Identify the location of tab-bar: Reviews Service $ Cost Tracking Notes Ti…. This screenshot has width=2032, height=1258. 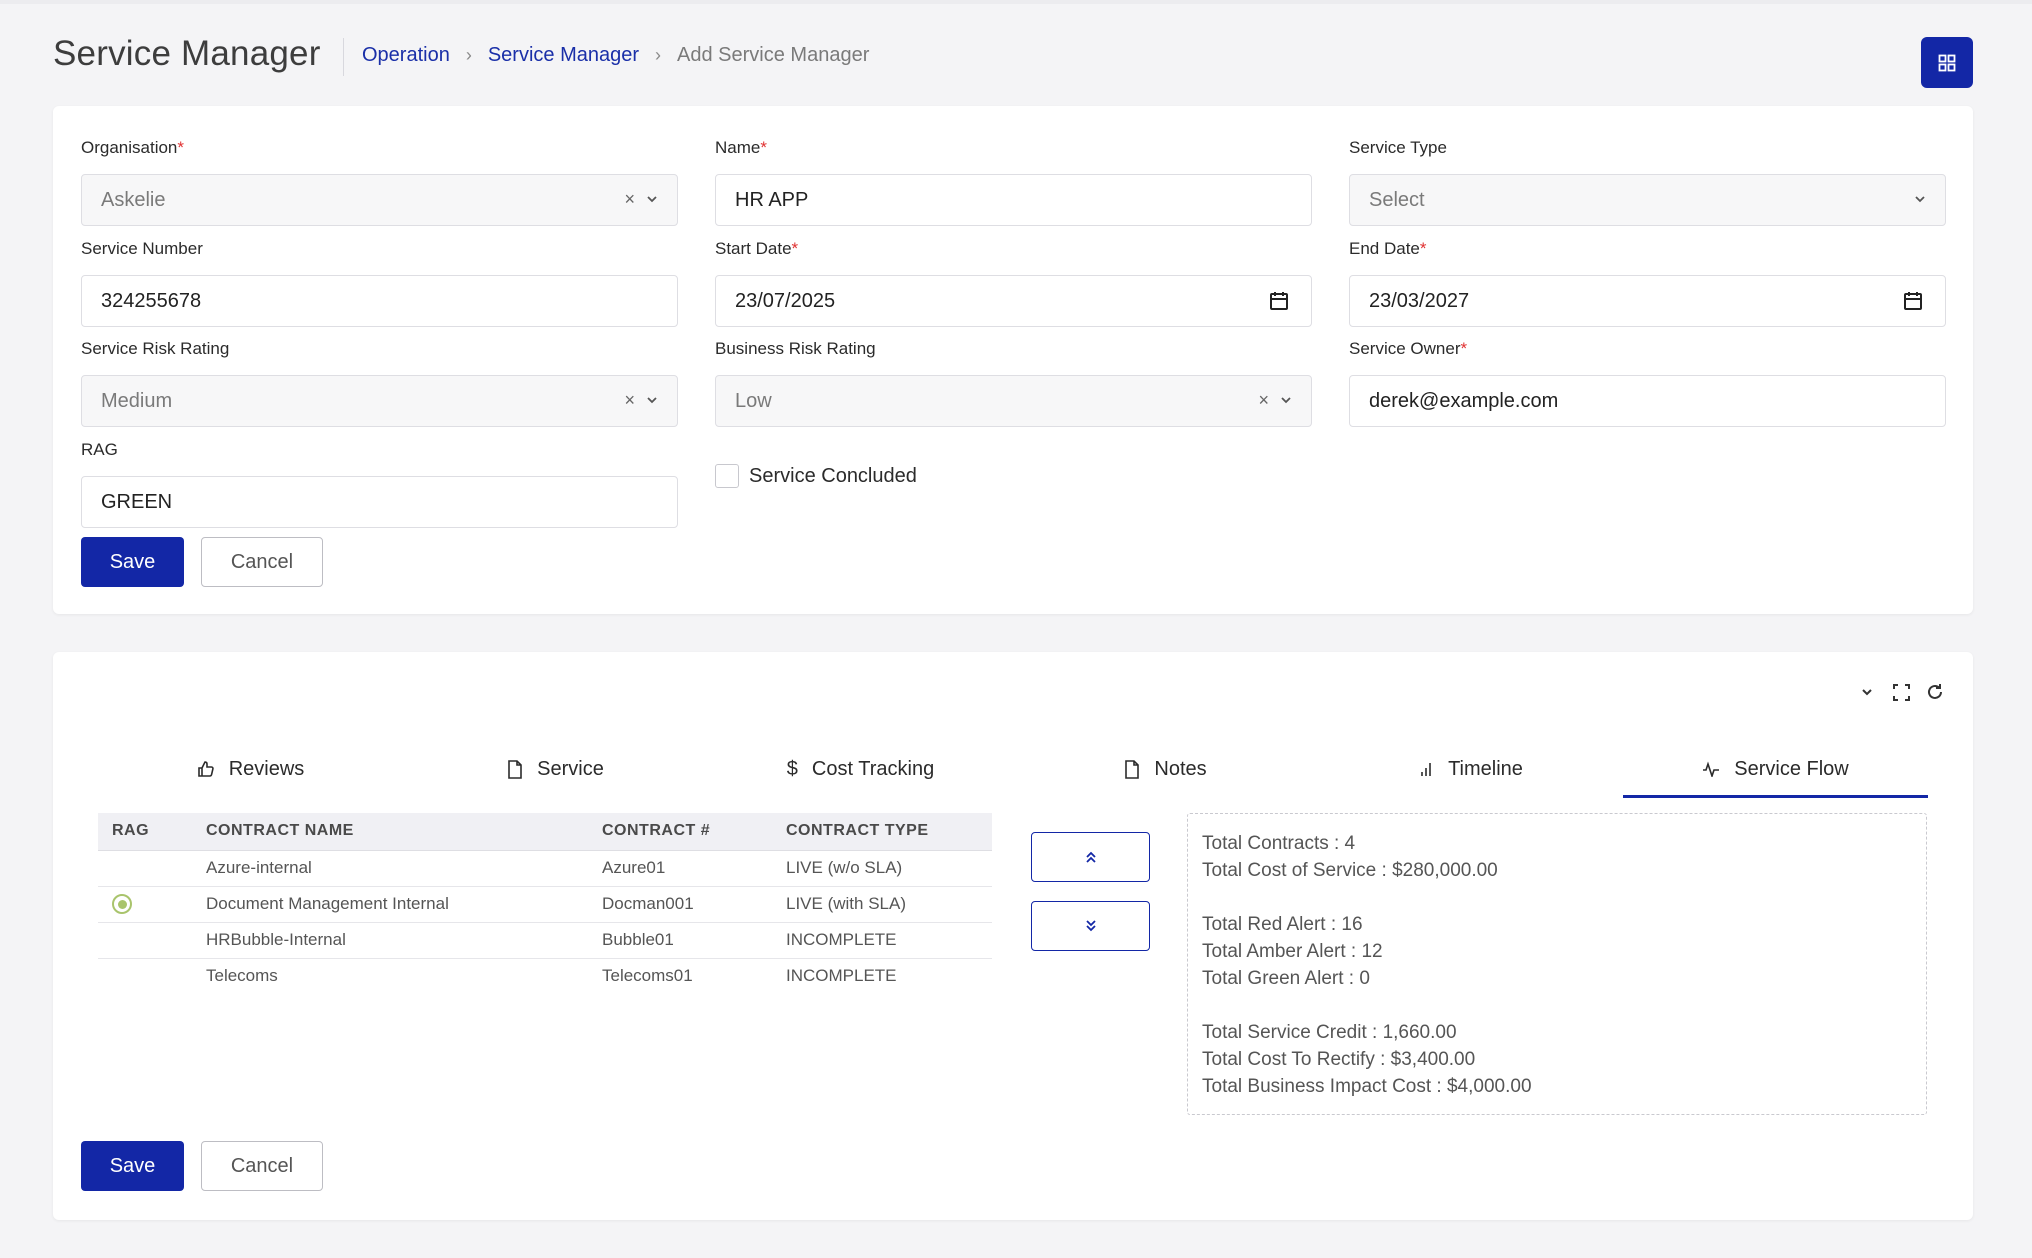
(1013, 771).